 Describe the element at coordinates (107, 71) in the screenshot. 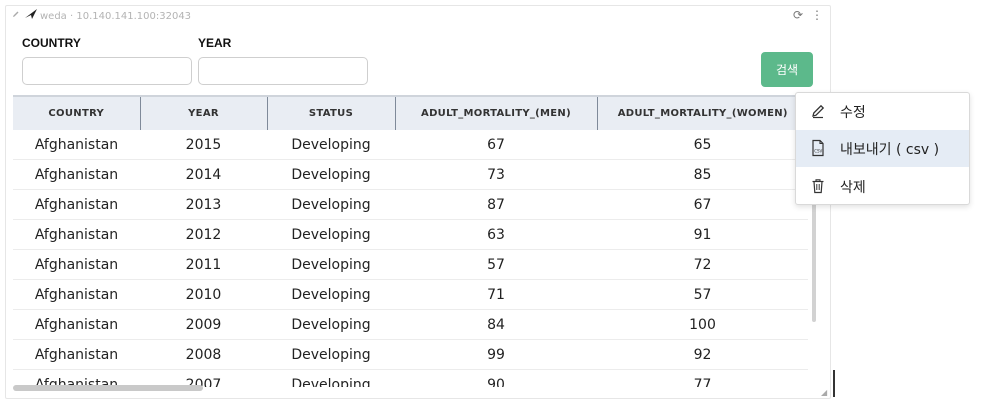

I see `country-filter-input` at that location.